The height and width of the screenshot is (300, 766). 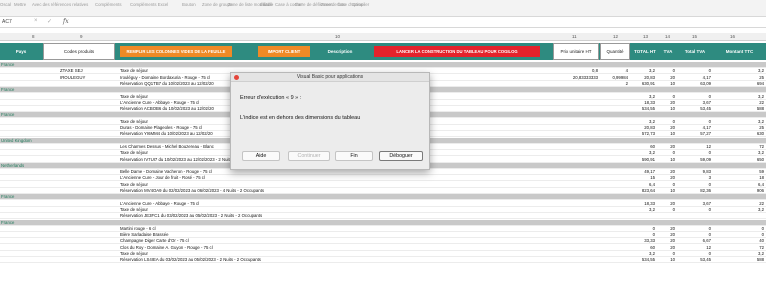 What do you see at coordinates (705, 134) in the screenshot?
I see `ttva-cell: 57,27` at bounding box center [705, 134].